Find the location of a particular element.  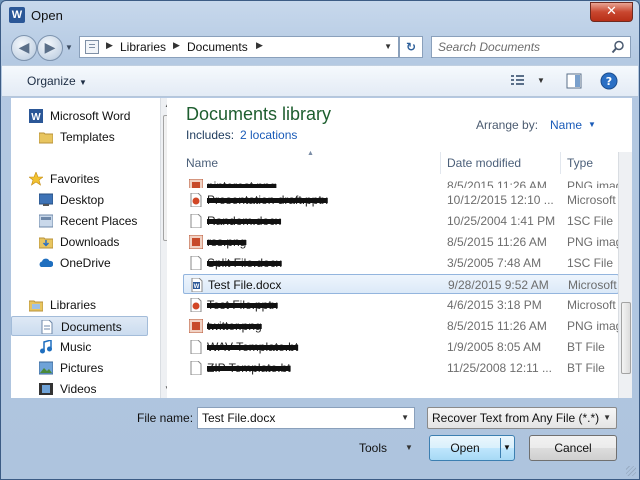

open-button: Open ▼ is located at coordinates (472, 448).